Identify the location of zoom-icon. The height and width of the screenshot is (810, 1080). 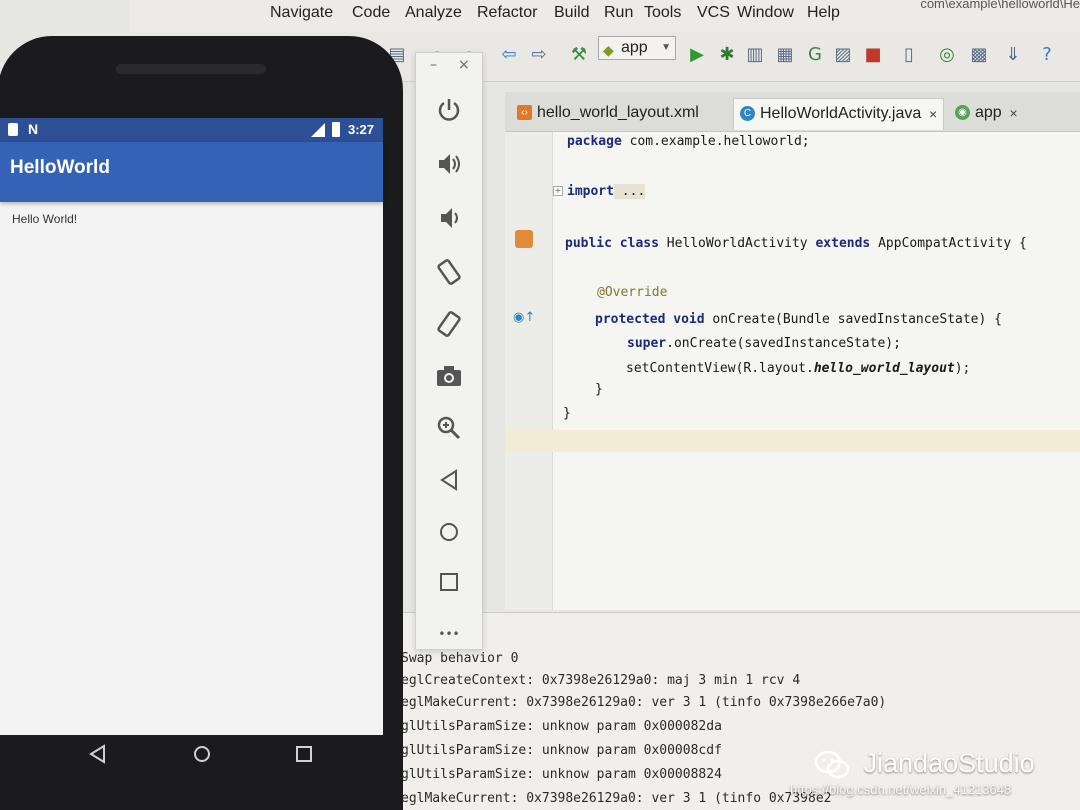
(449, 428).